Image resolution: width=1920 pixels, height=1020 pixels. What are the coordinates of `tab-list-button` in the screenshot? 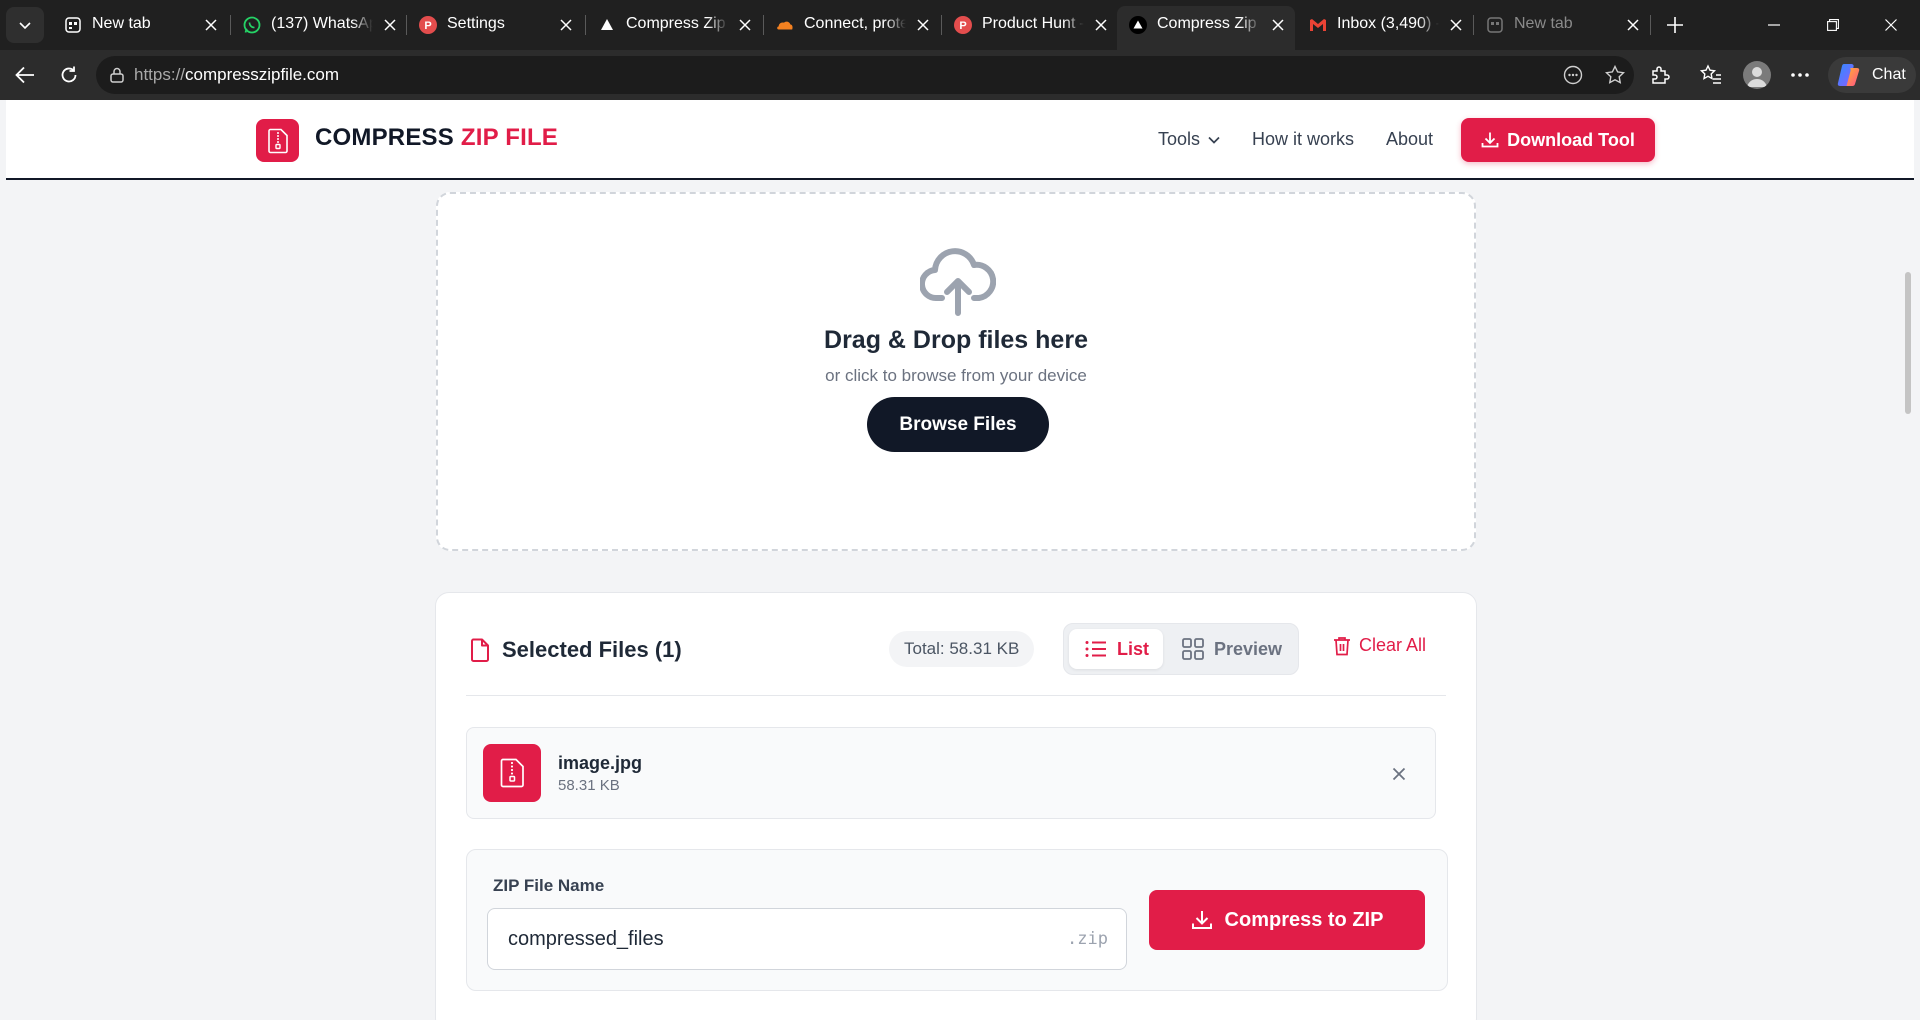 It's located at (25, 25).